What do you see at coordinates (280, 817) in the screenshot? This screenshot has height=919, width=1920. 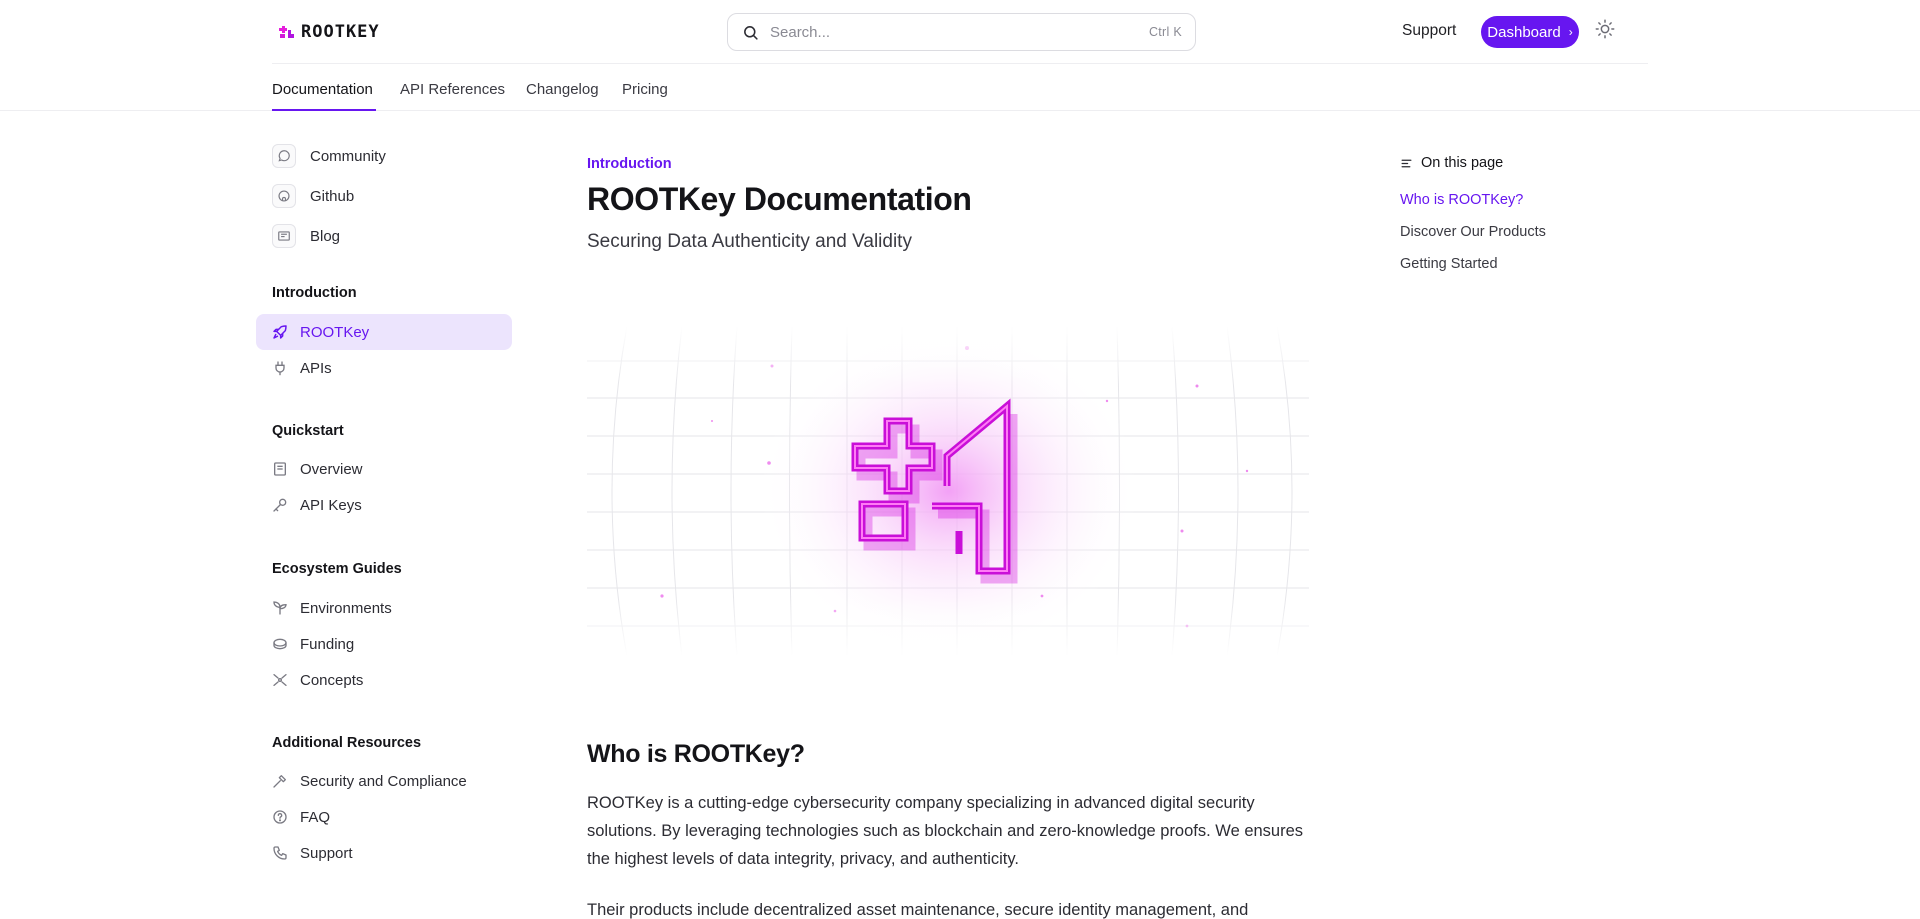 I see `help-circle-icon` at bounding box center [280, 817].